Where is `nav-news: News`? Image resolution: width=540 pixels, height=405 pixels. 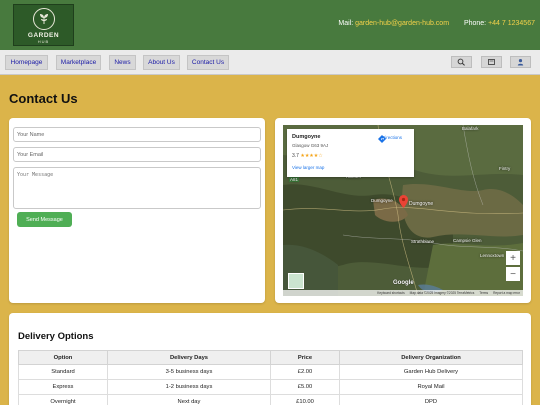 nav-news: News is located at coordinates (122, 62).